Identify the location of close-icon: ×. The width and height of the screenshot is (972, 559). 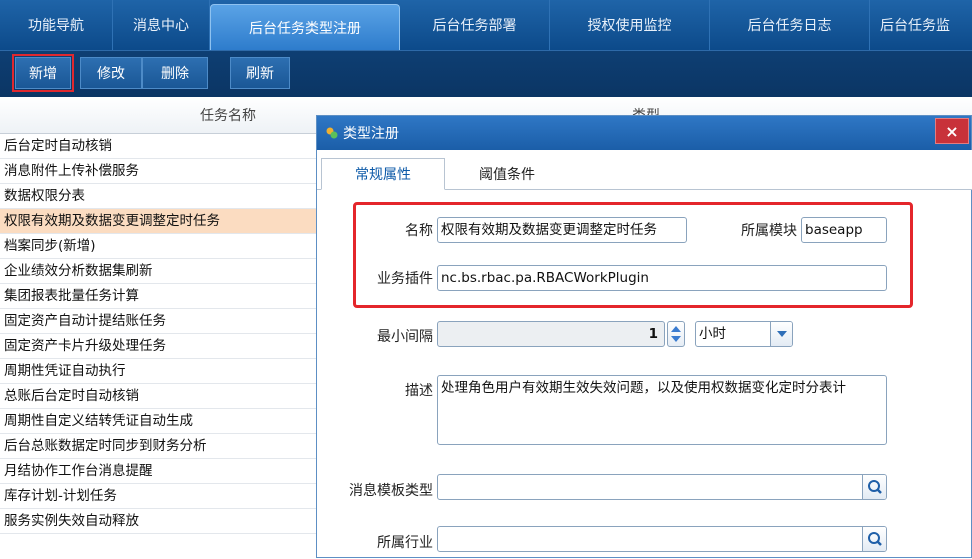
(952, 131).